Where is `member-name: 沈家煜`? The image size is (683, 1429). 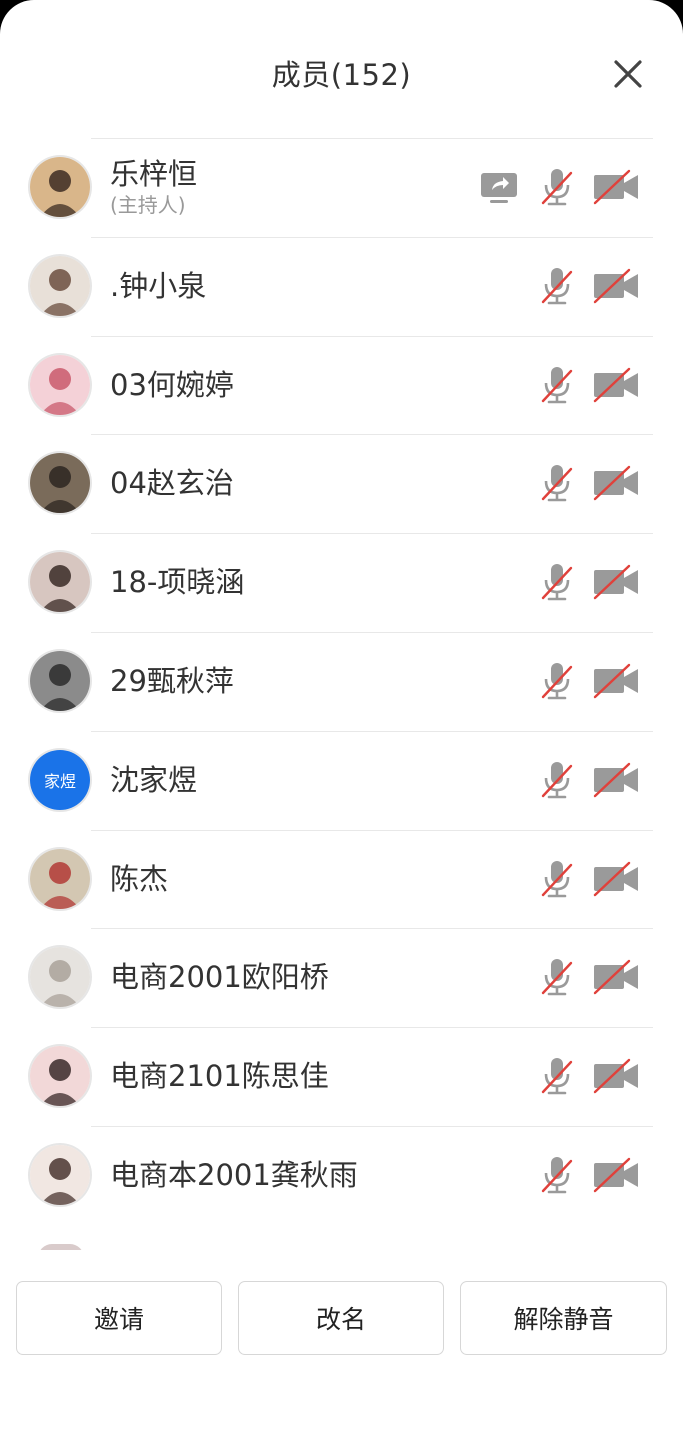
member-name: 沈家煜 is located at coordinates (154, 779).